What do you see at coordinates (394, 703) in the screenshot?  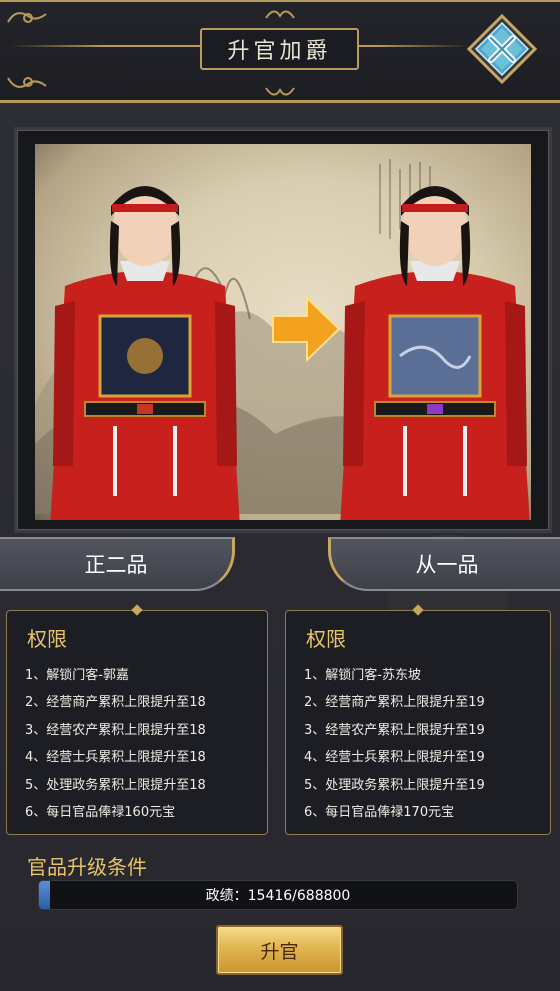 I see `permission-item: 2、经营商产累积上限提升至19` at bounding box center [394, 703].